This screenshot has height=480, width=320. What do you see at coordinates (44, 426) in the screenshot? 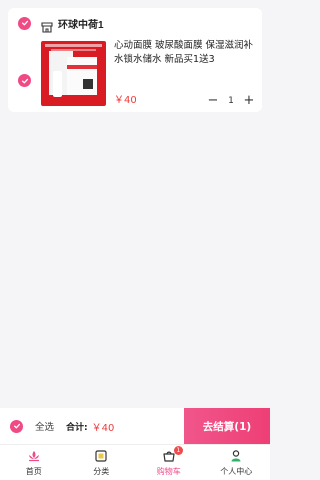
I see `select-all-label: 全选` at bounding box center [44, 426].